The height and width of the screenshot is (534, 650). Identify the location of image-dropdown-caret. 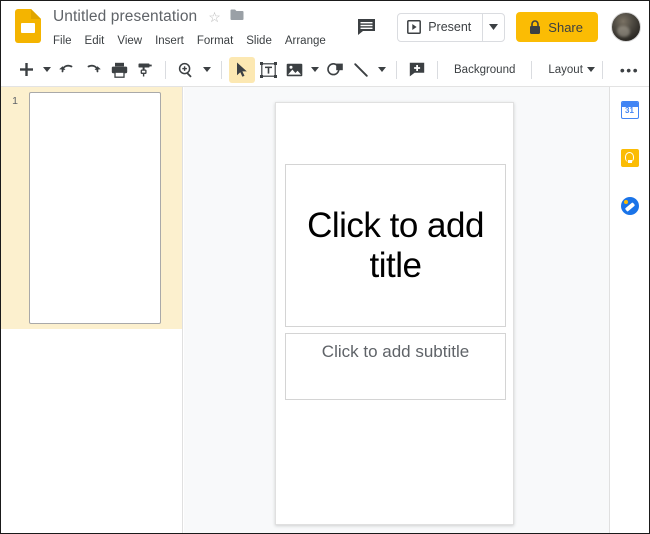
(314, 70).